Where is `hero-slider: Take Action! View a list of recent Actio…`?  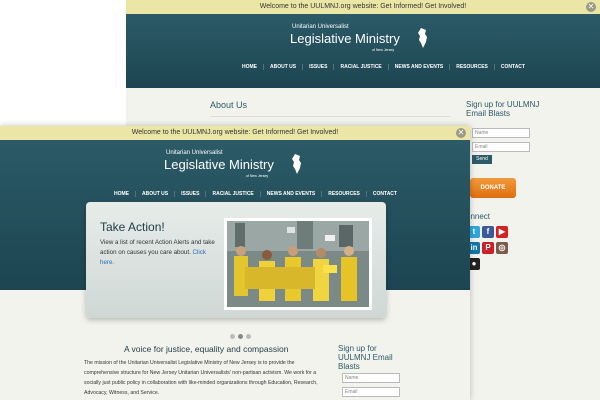 hero-slider: Take Action! View a list of recent Actio… is located at coordinates (236, 260).